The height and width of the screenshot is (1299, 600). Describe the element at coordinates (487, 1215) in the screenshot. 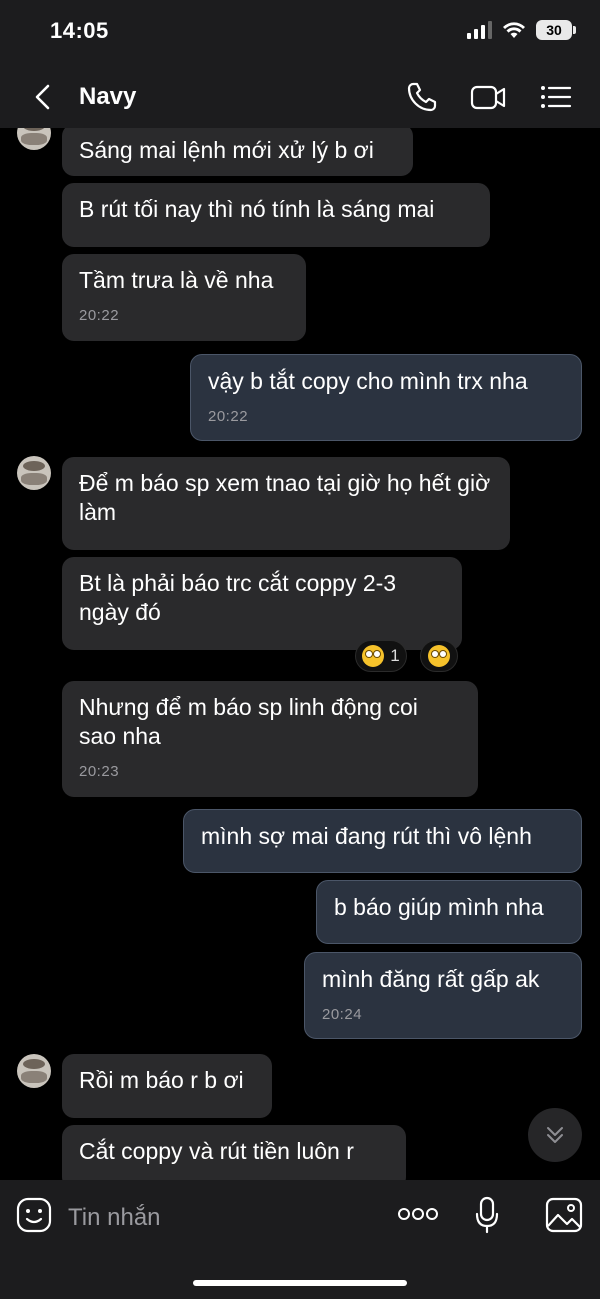

I see `microphone-icon` at that location.